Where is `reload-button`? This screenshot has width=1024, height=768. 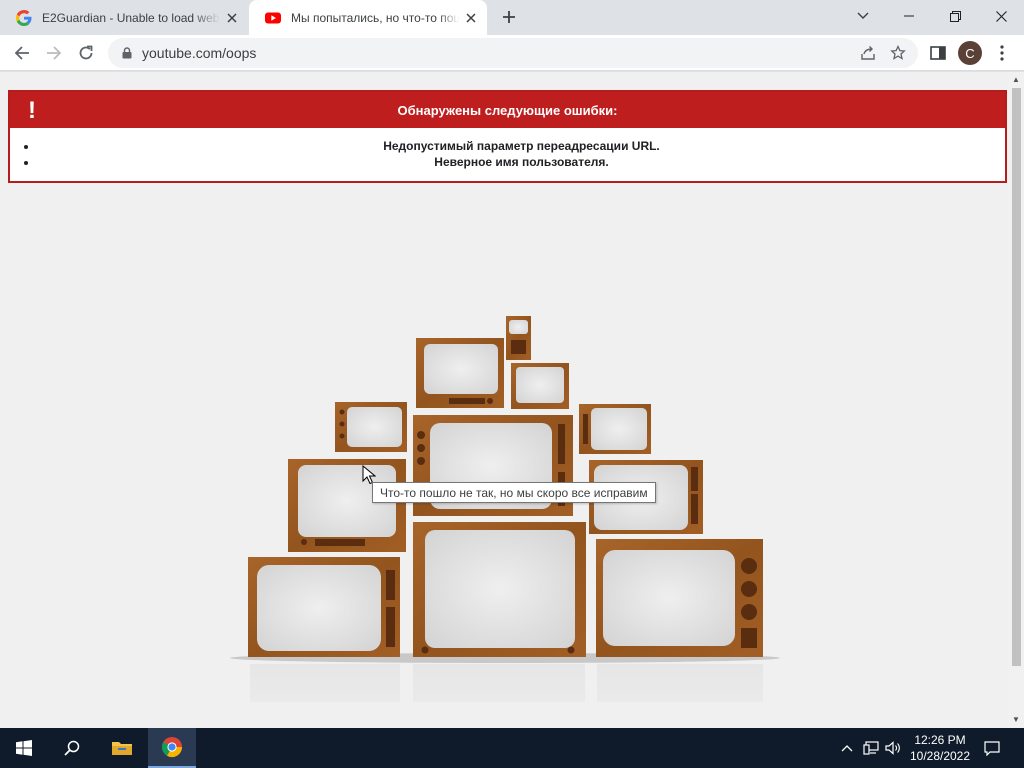 reload-button is located at coordinates (86, 53).